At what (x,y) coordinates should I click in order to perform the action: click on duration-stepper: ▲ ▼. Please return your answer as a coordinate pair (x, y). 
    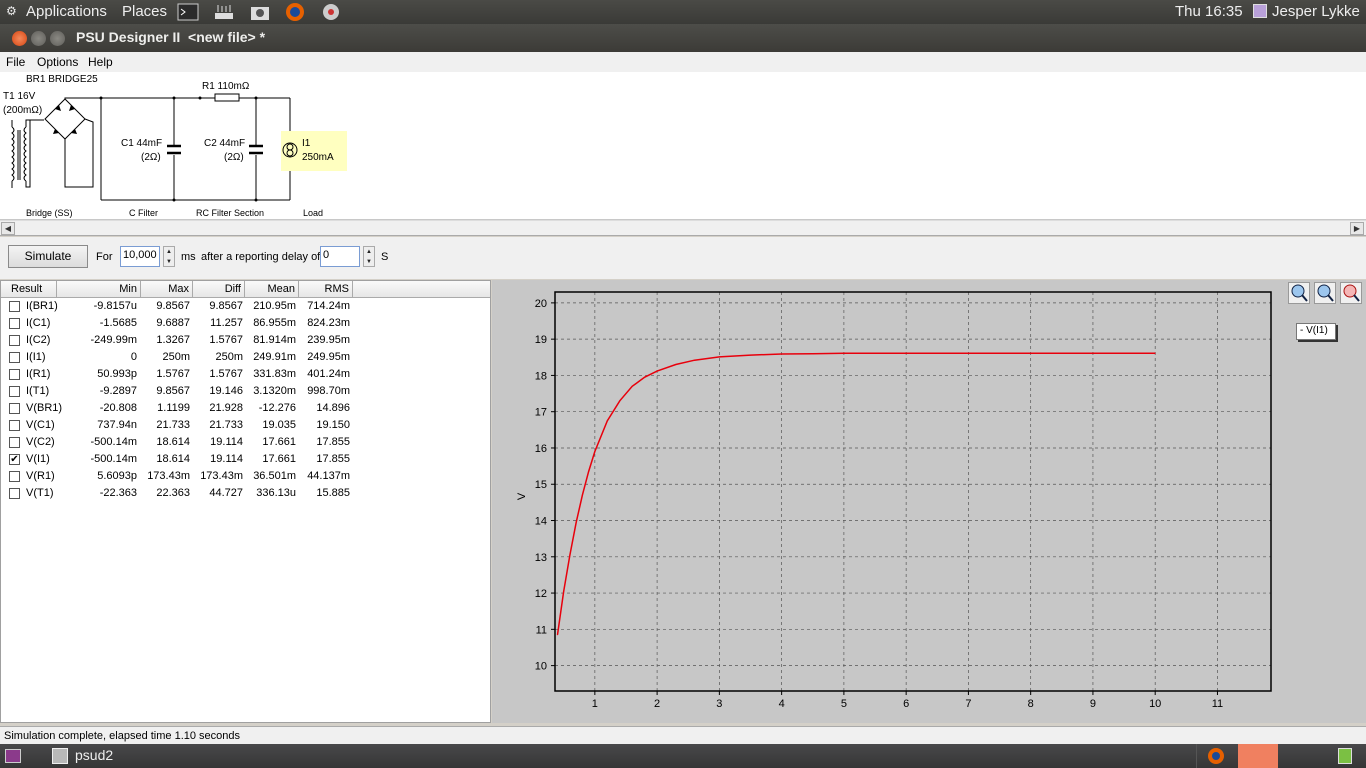
    Looking at the image, I should click on (169, 256).